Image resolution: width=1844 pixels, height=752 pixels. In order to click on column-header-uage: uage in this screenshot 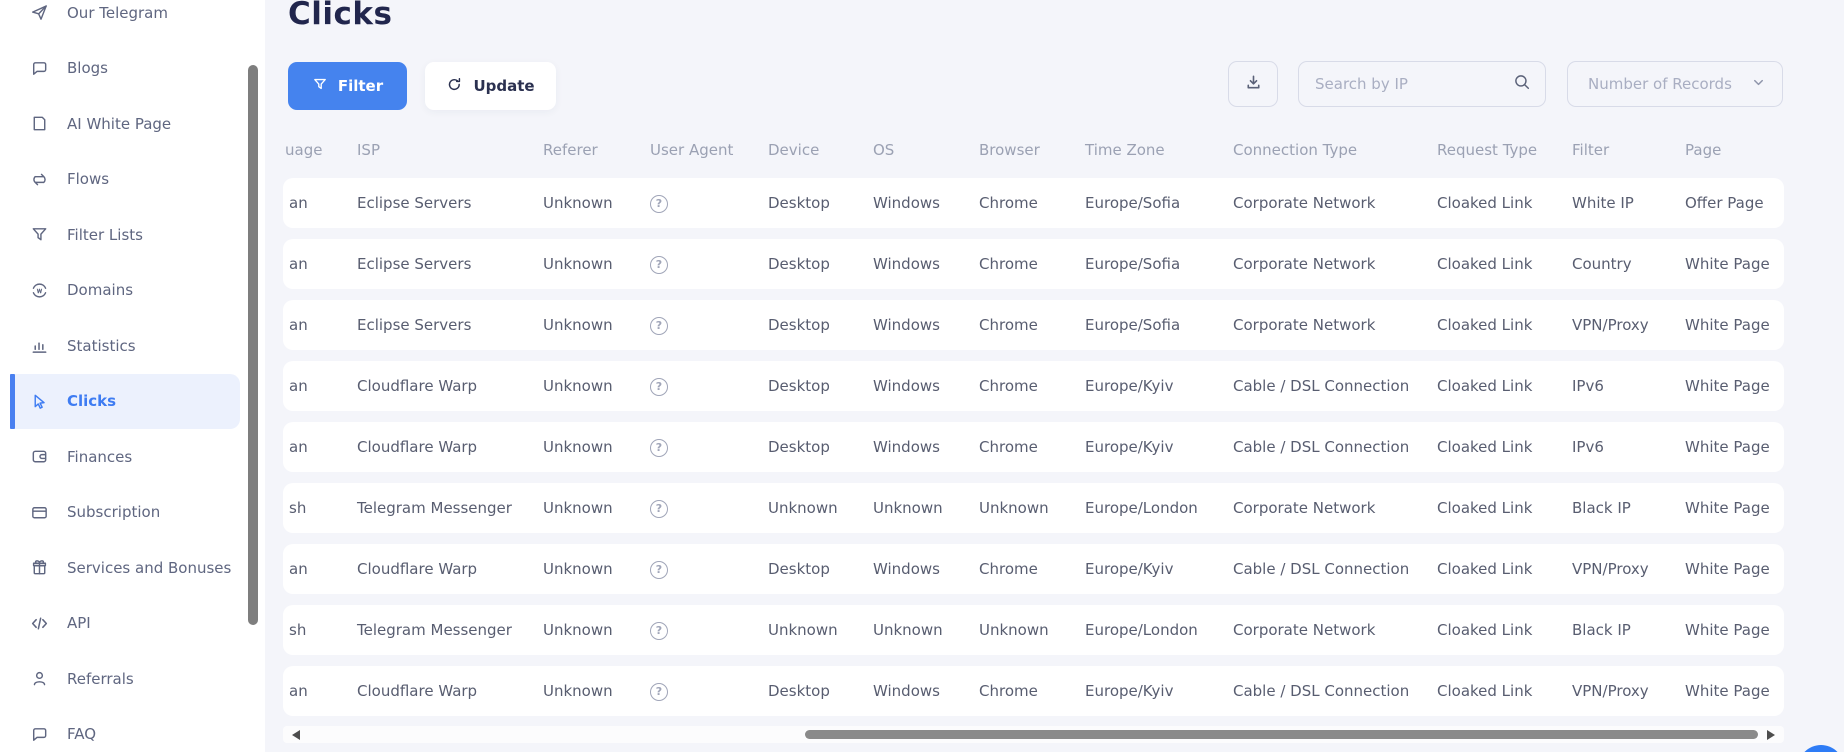, I will do `click(304, 150)`.